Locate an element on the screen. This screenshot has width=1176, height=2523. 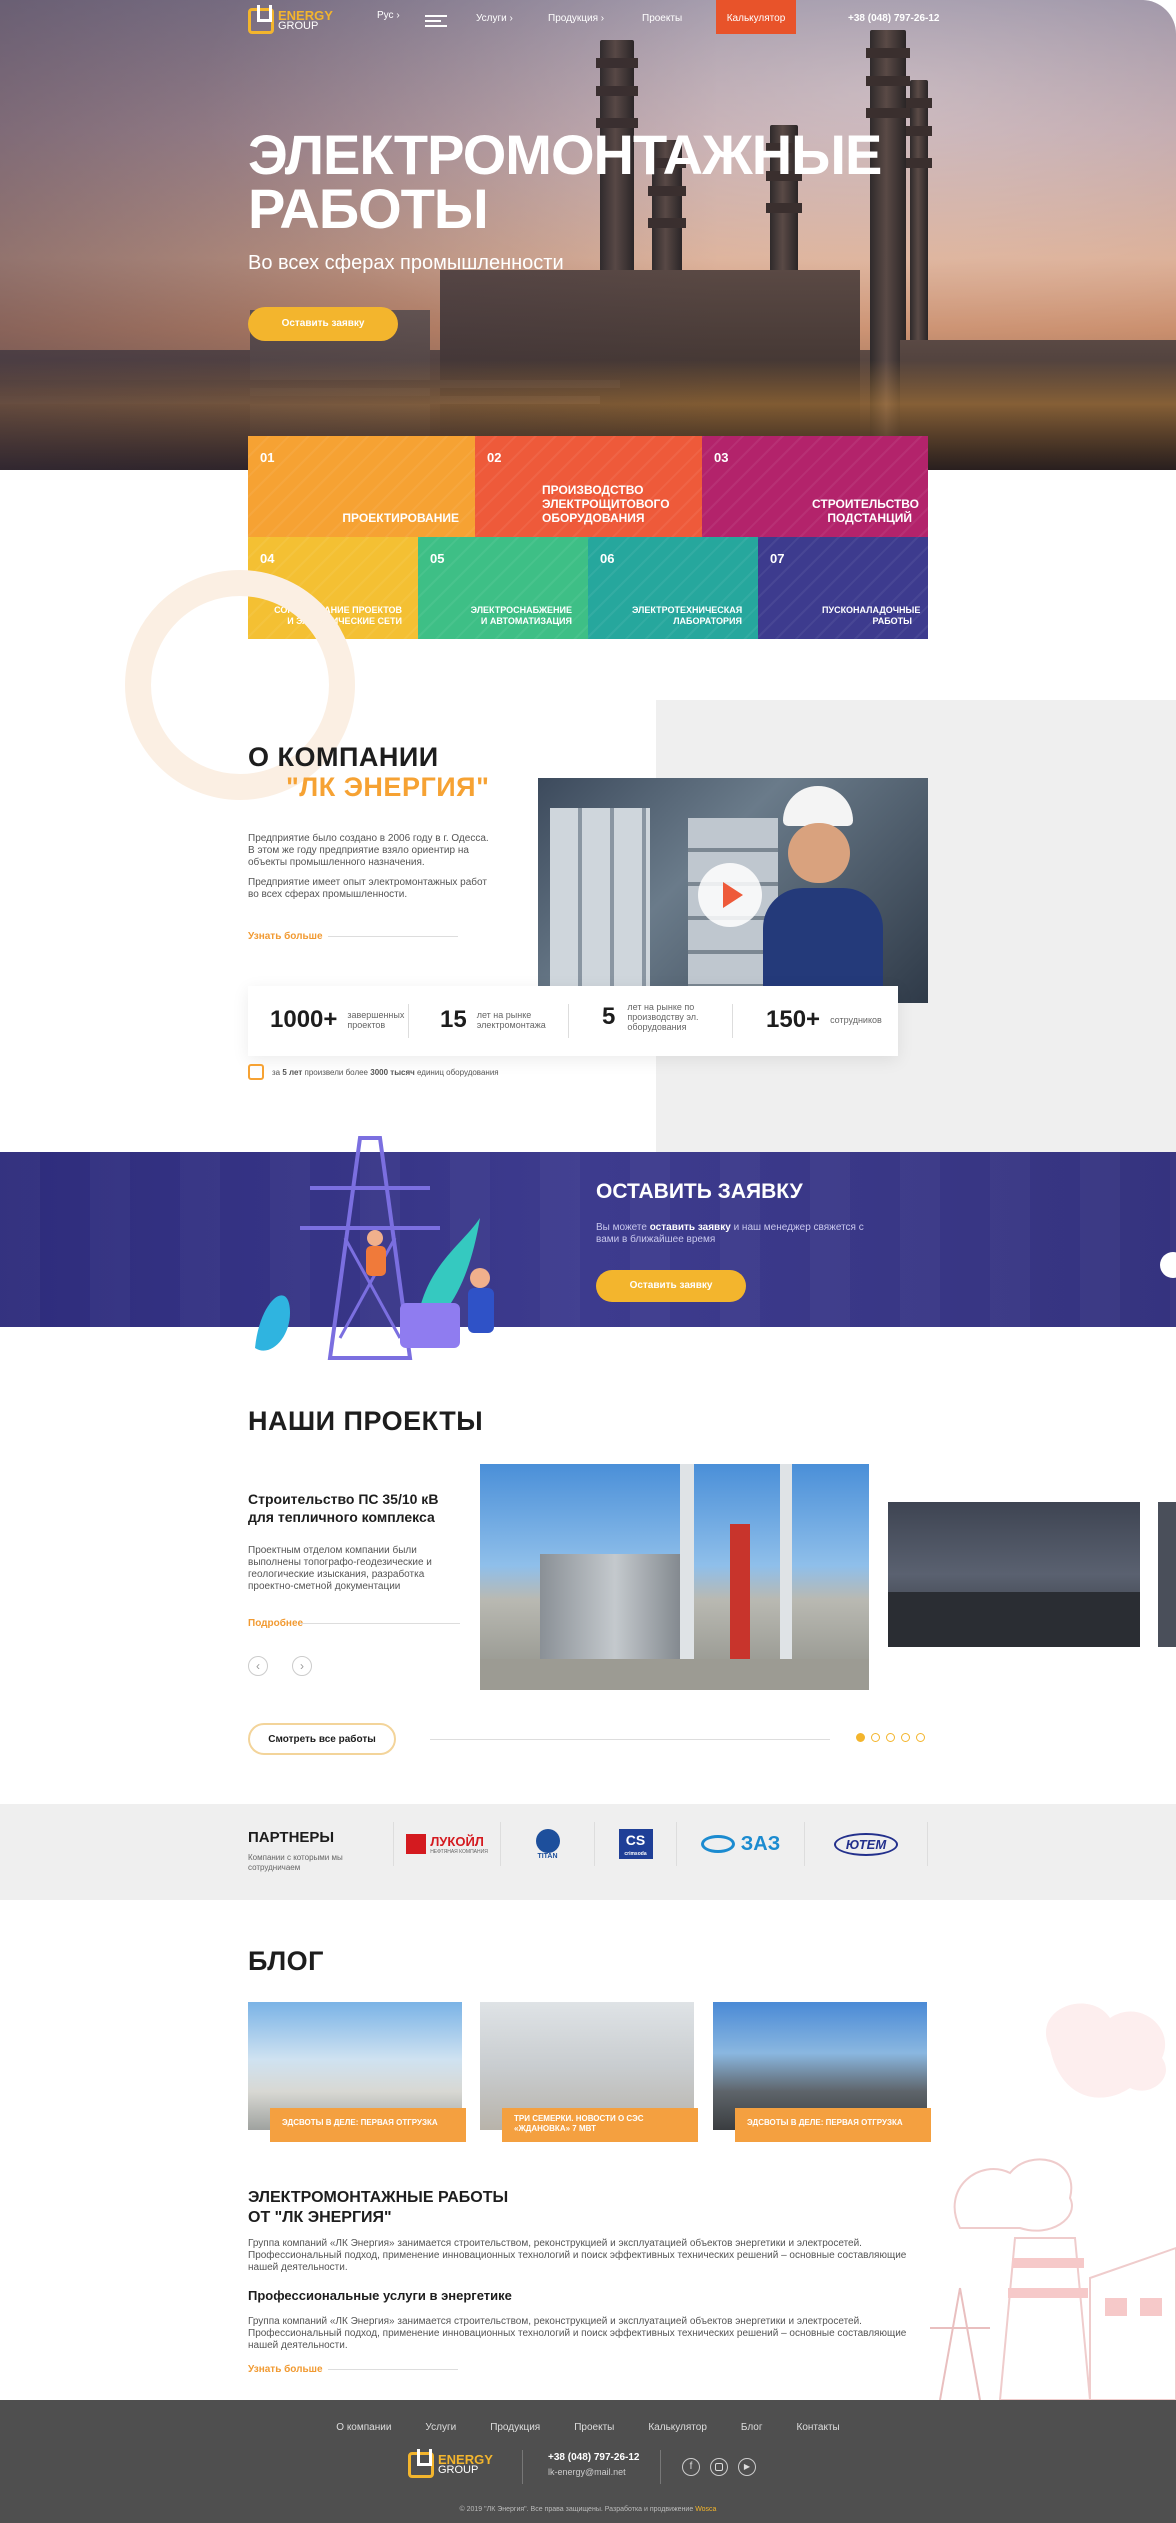
footer-link: Продукция is located at coordinates (515, 2427).